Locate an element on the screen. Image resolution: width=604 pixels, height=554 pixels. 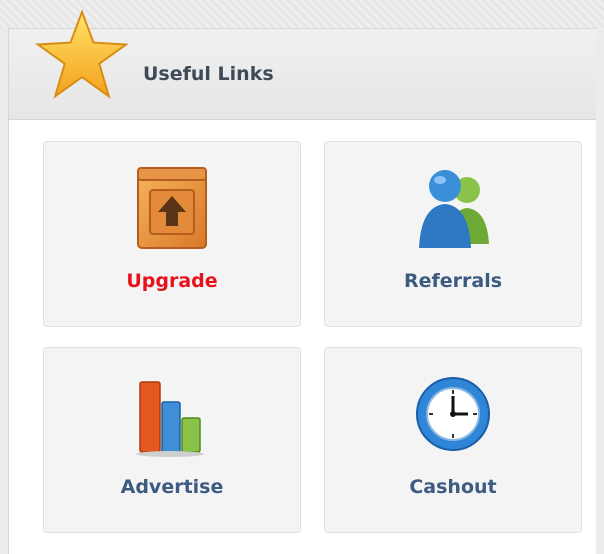
tile-cashout: Cashout is located at coordinates (453, 440).